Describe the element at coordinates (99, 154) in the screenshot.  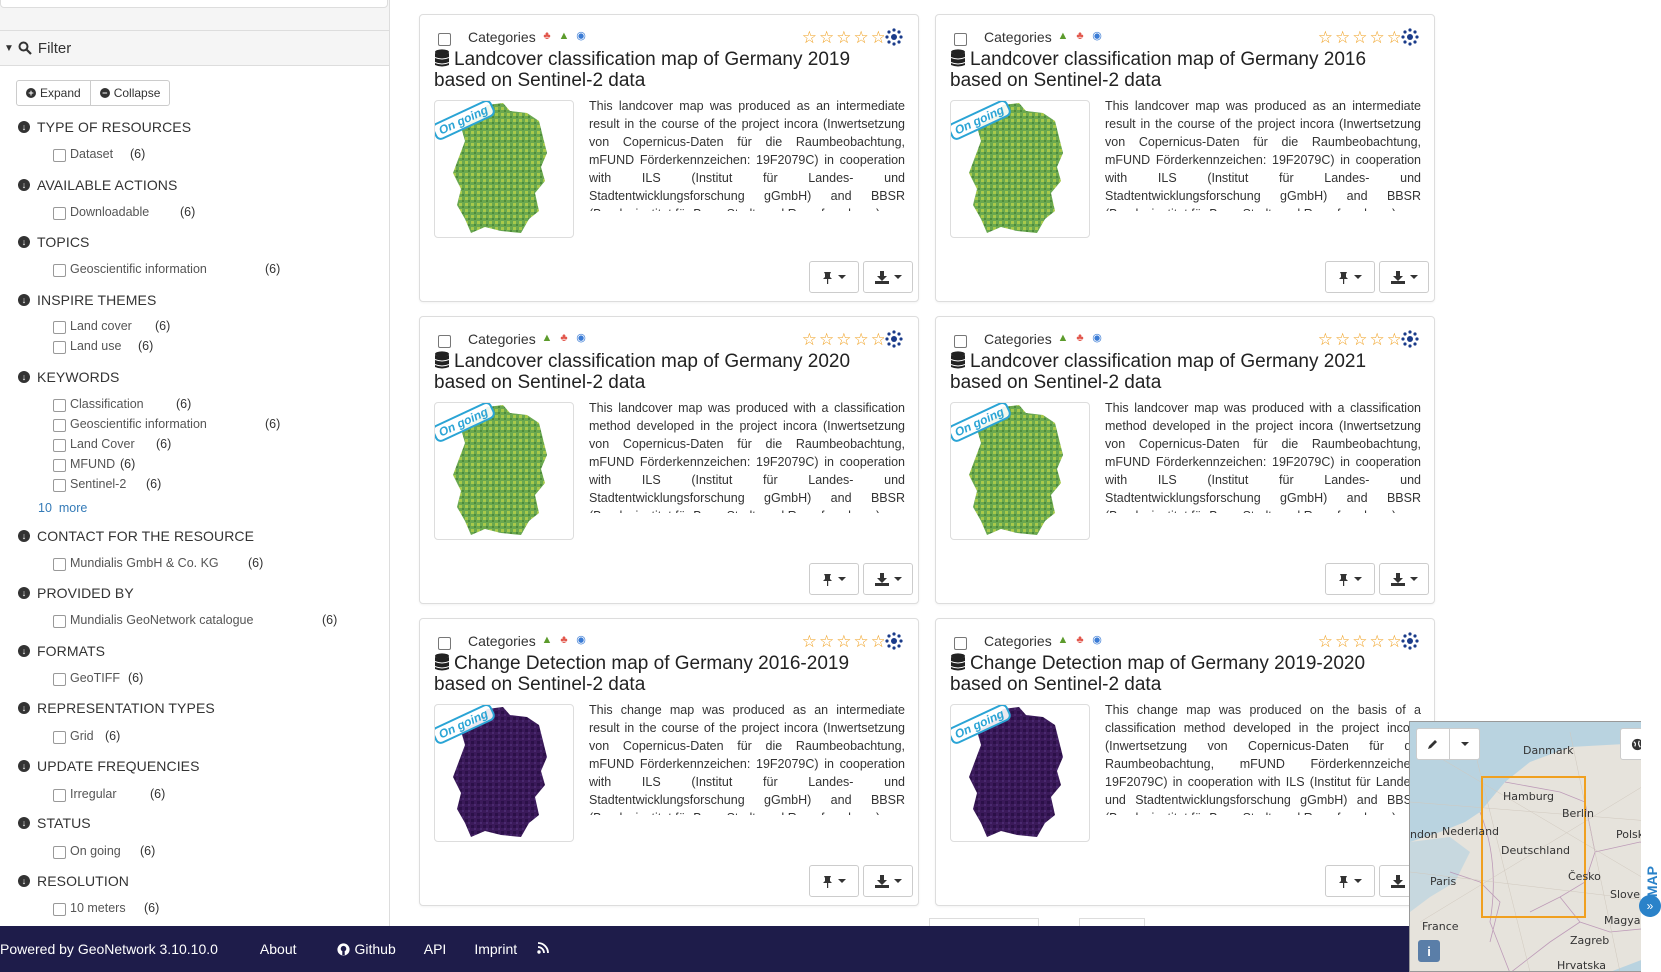
I see `facet-item: Dataset (6)` at that location.